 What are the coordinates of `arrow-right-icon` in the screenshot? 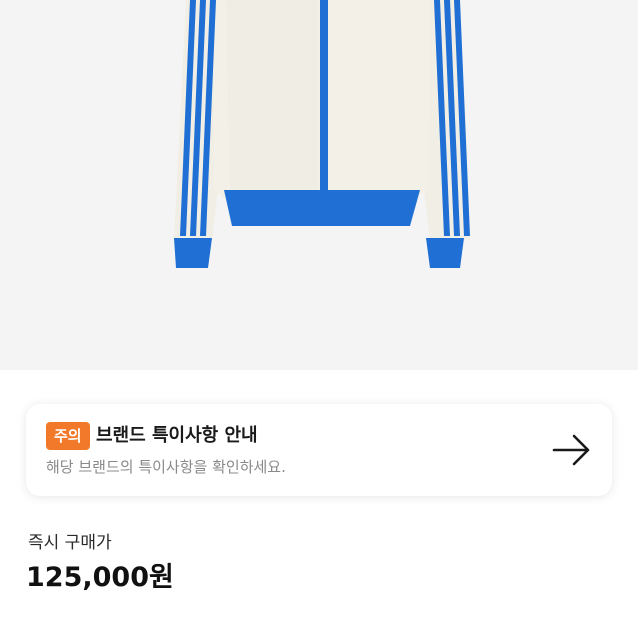 It's located at (572, 450).